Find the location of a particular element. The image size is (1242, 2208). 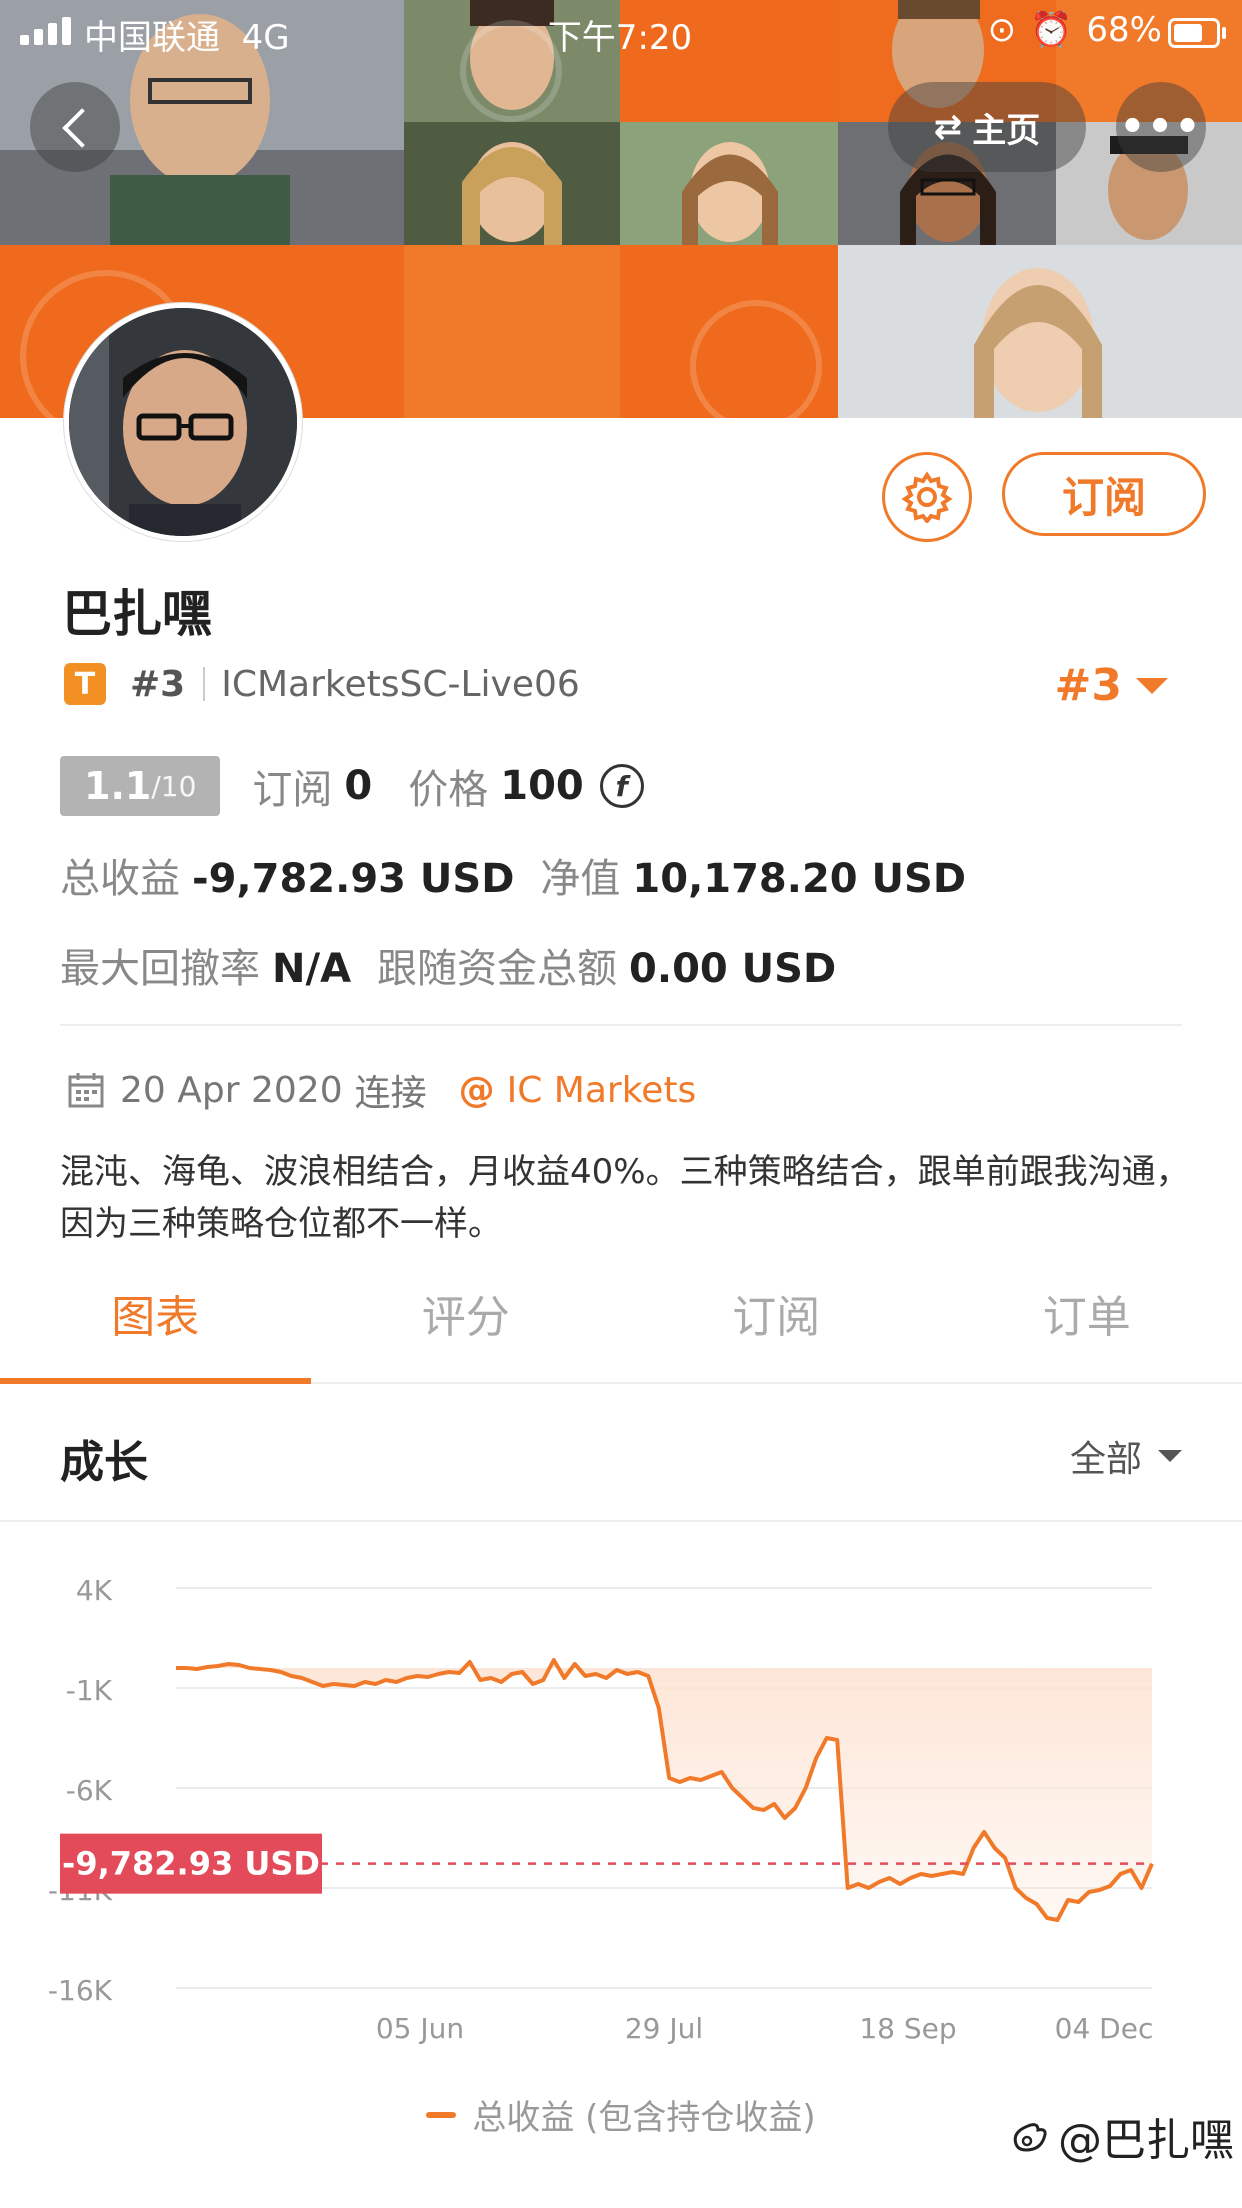

total-profit-value: -9,782.93 USD is located at coordinates (353, 879).